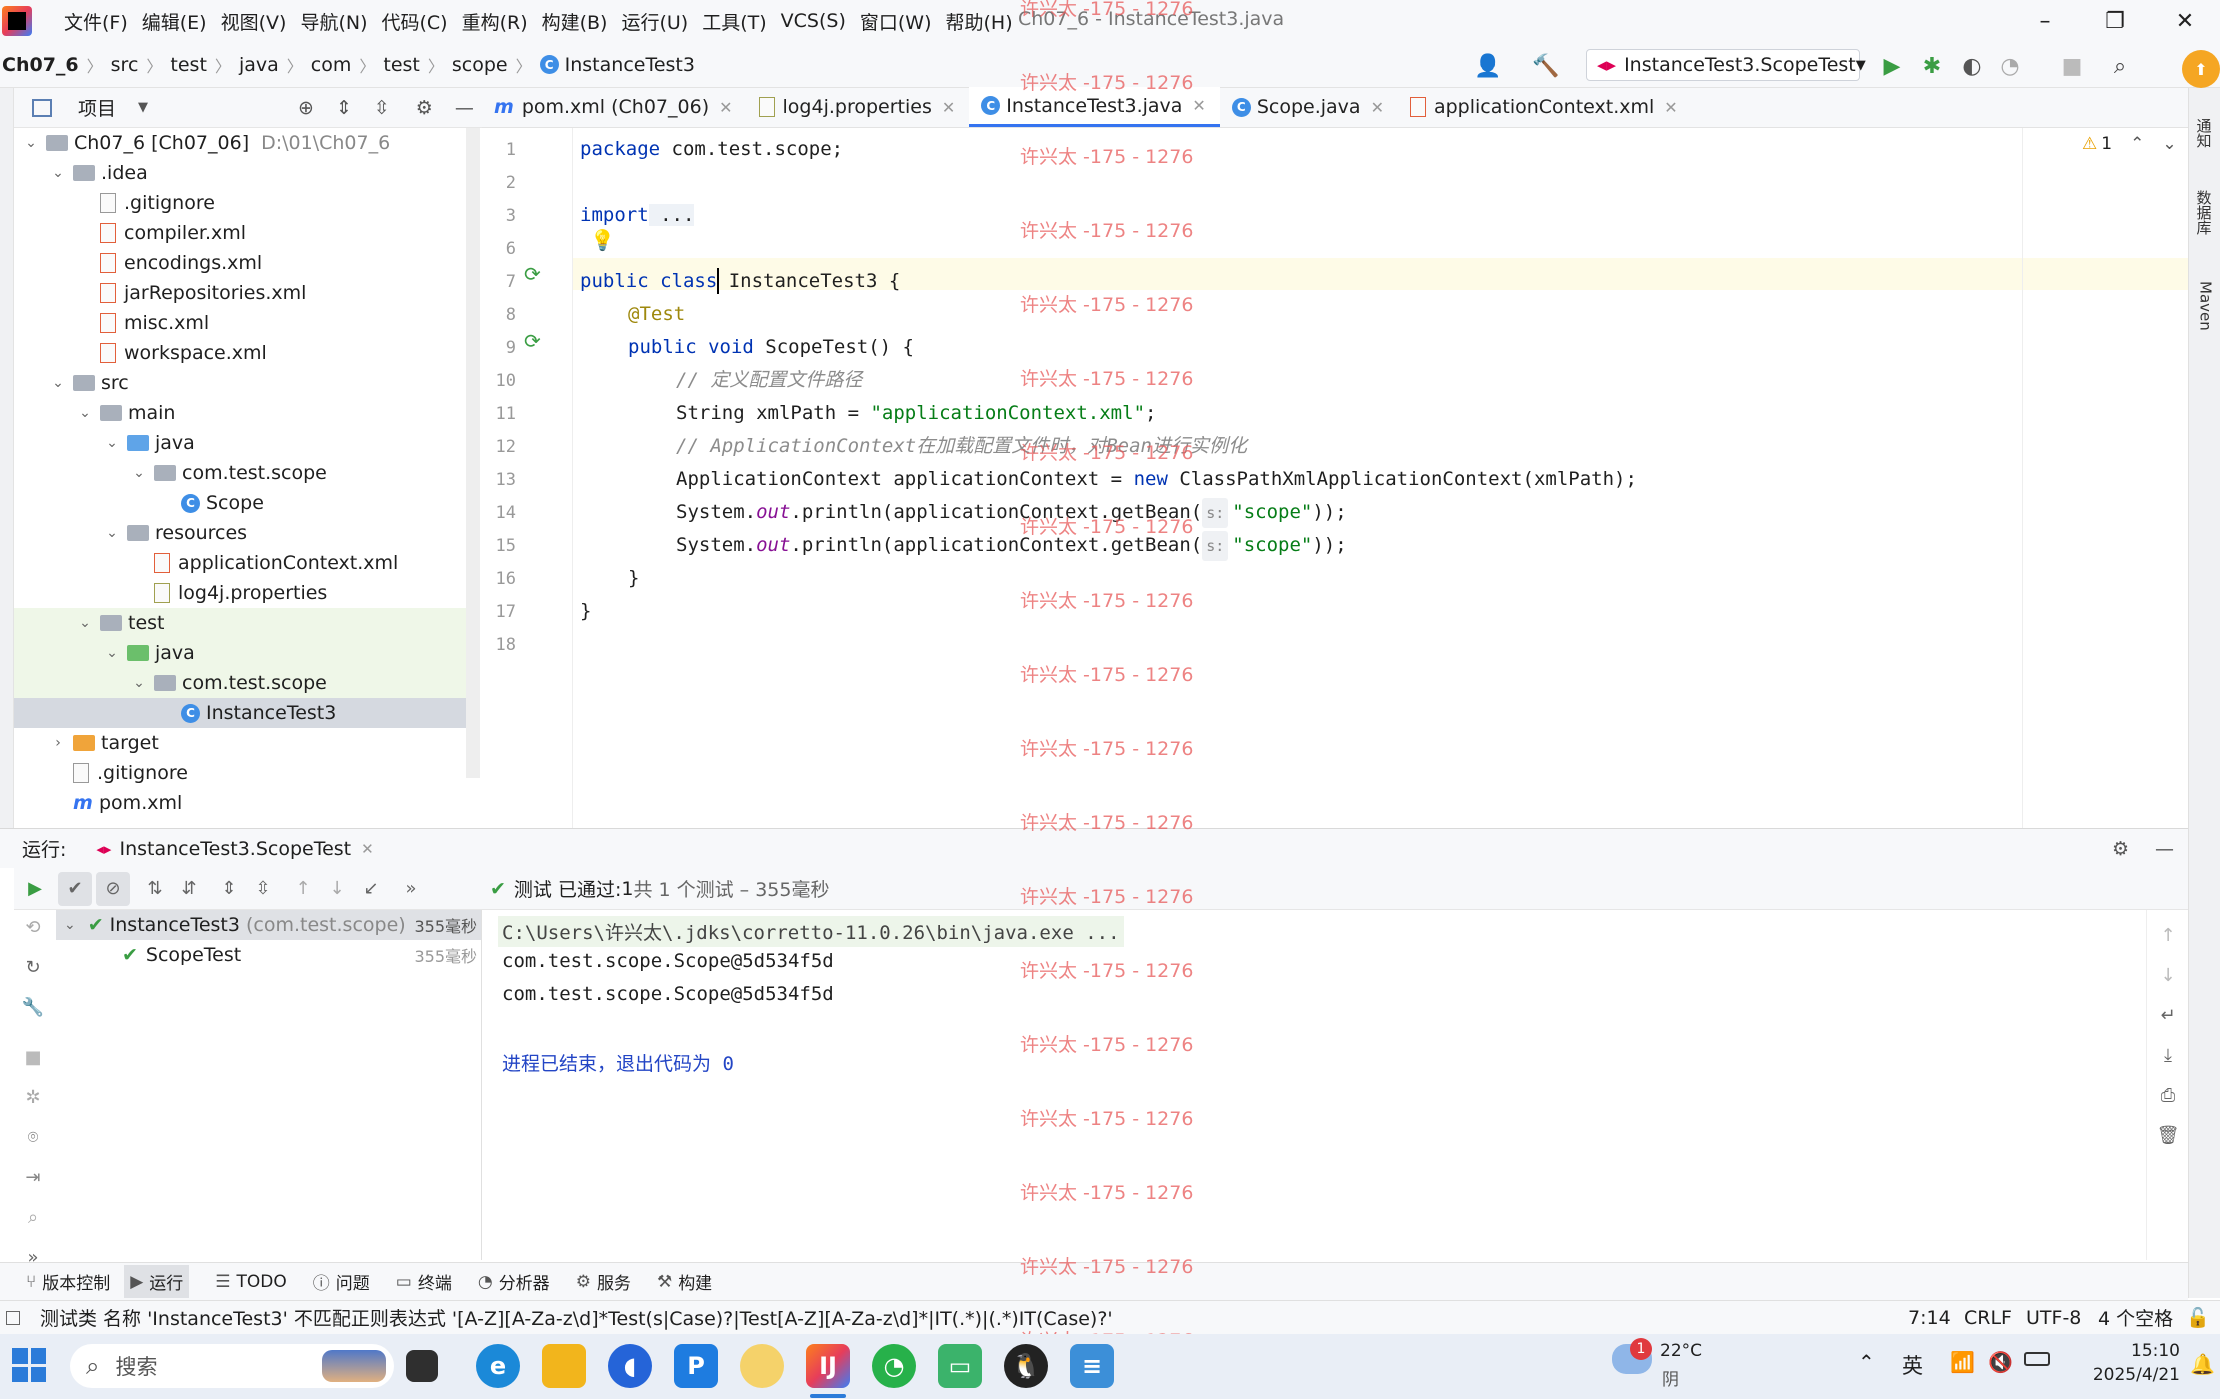 The height and width of the screenshot is (1399, 2220). Describe the element at coordinates (1912, 1365) in the screenshot. I see `input-method: 英` at that location.